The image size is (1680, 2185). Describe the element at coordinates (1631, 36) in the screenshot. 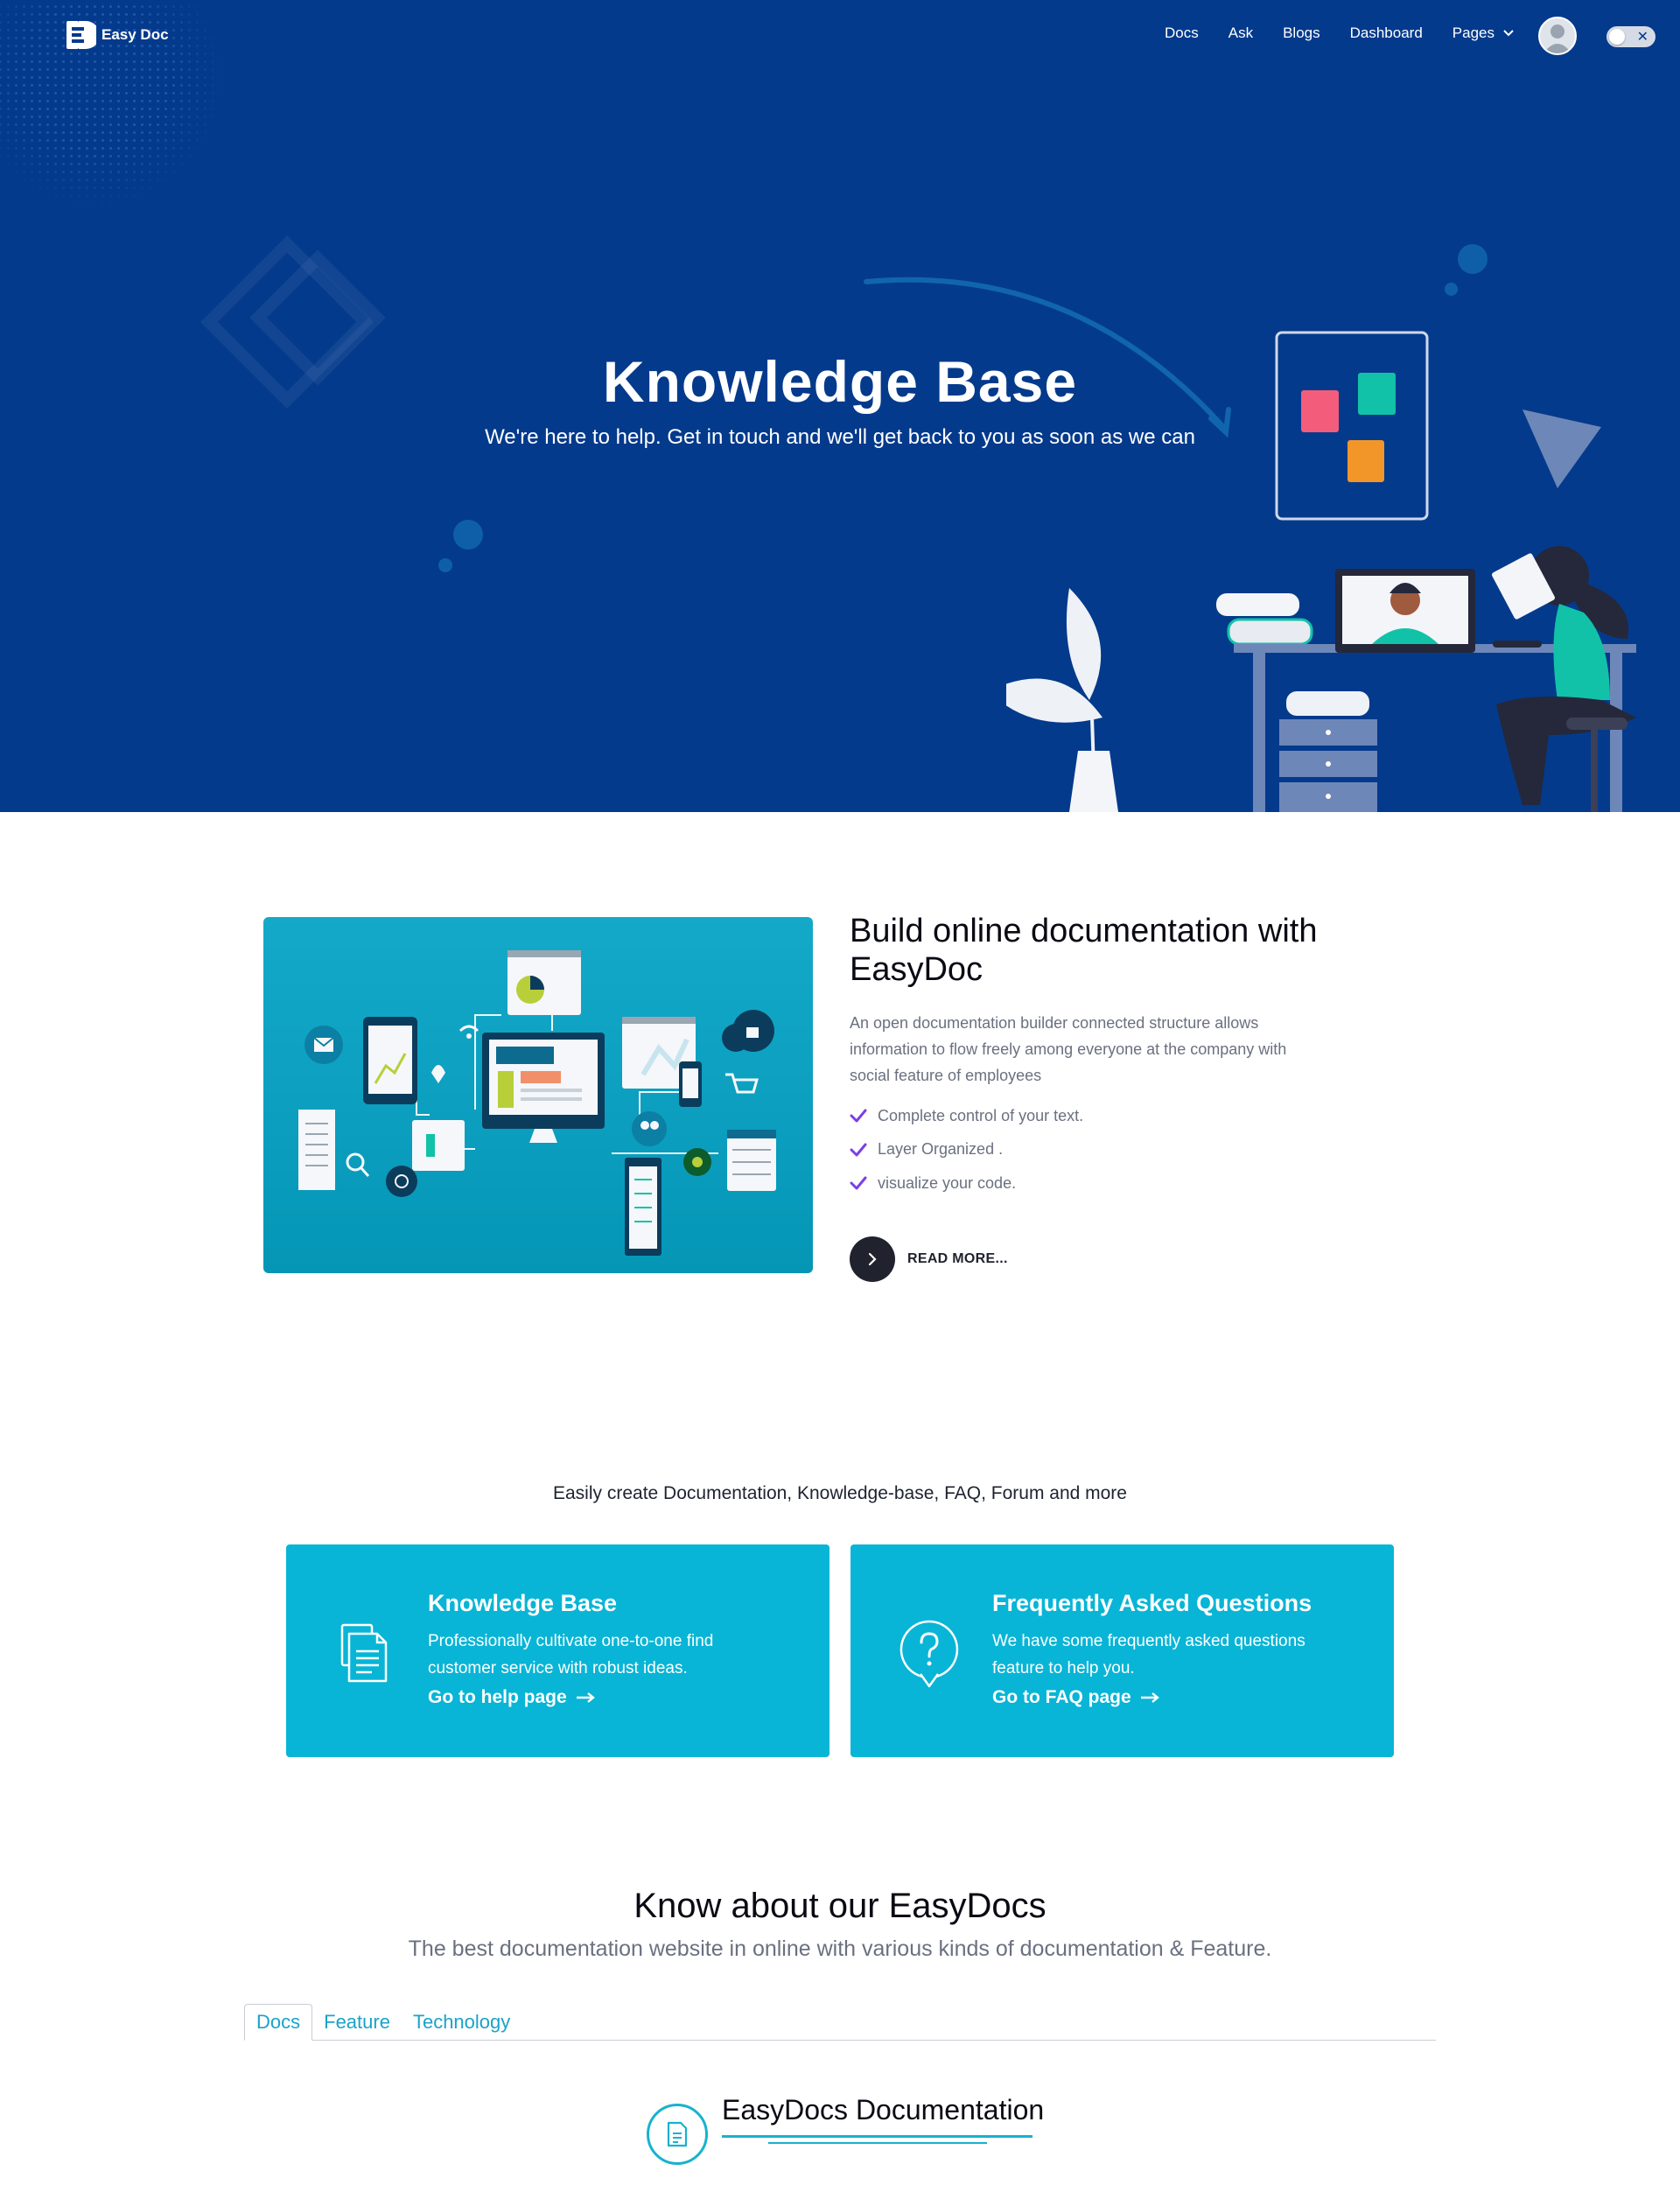

I see `dark-mode-toggle: ✕` at that location.